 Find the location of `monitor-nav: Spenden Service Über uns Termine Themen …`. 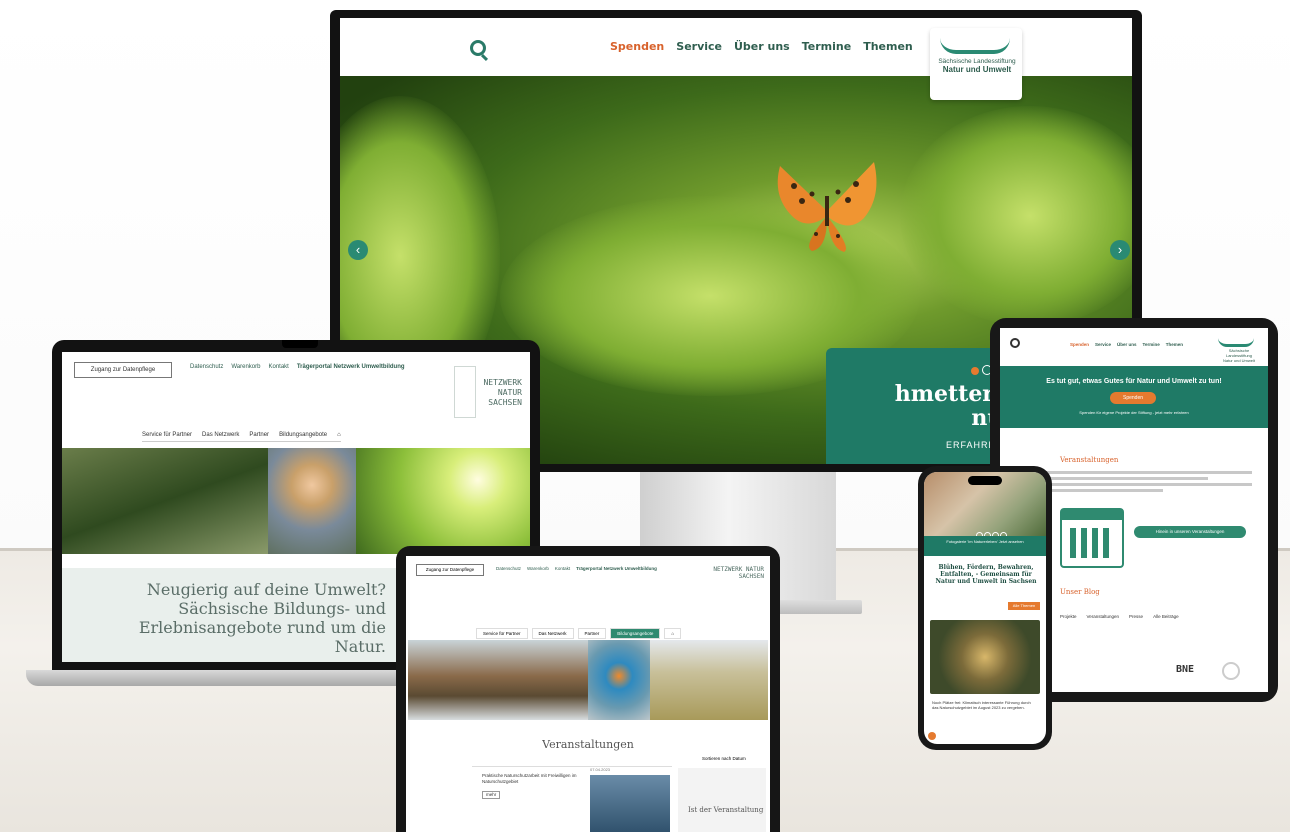

monitor-nav: Spenden Service Über uns Termine Themen … is located at coordinates (736, 59).